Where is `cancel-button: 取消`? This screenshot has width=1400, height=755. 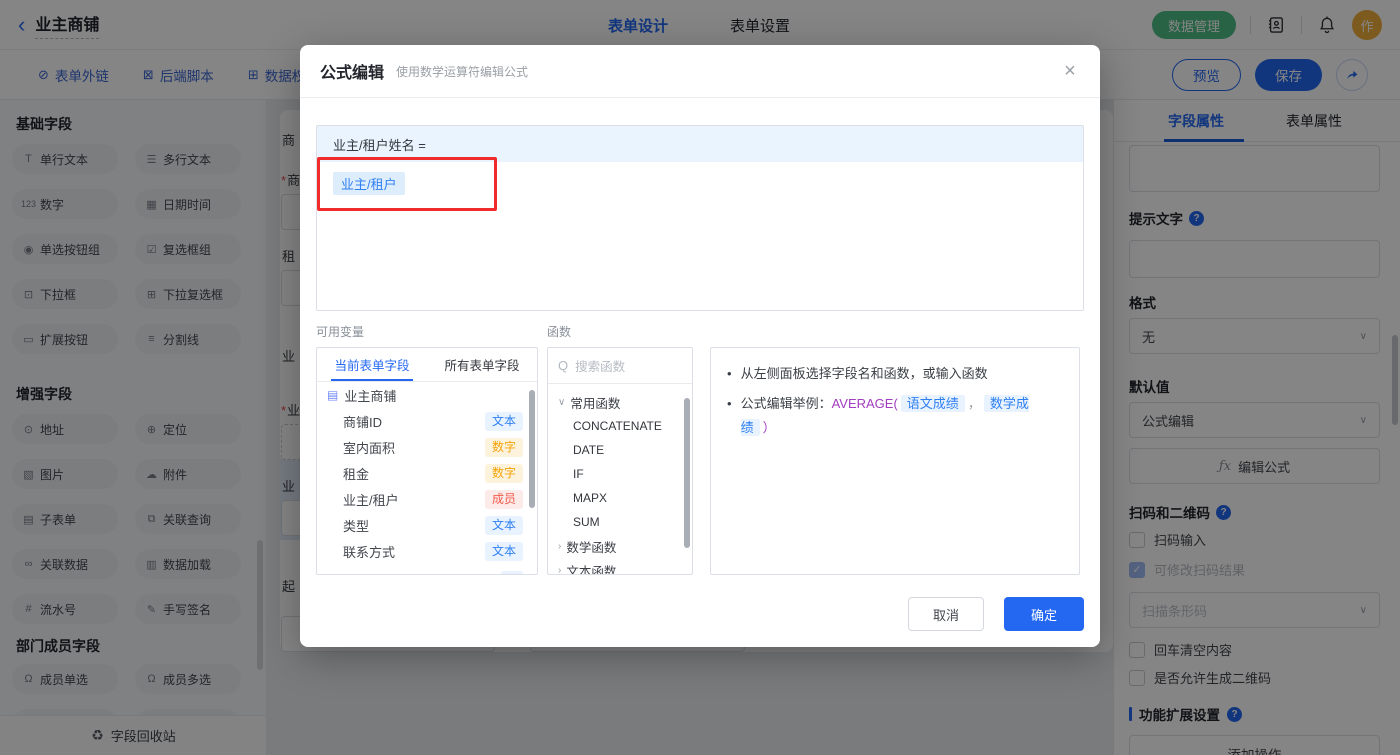 cancel-button: 取消 is located at coordinates (946, 614).